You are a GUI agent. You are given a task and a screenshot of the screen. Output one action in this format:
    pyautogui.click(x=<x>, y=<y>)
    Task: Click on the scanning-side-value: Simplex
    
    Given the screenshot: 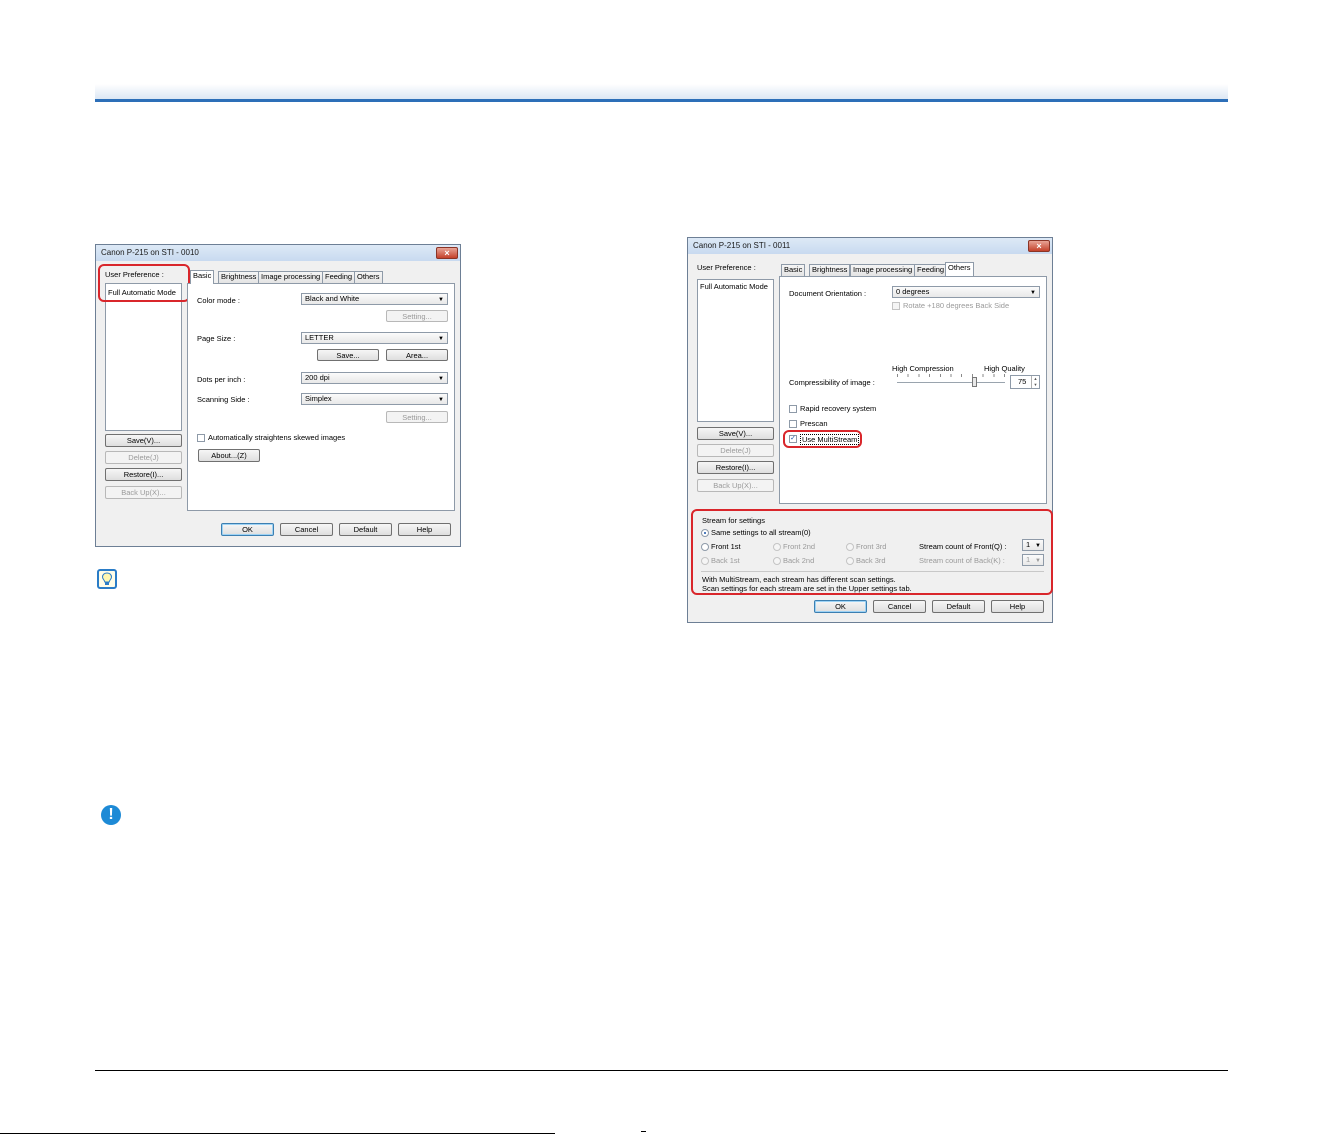 What is the action you would take?
    pyautogui.click(x=318, y=398)
    